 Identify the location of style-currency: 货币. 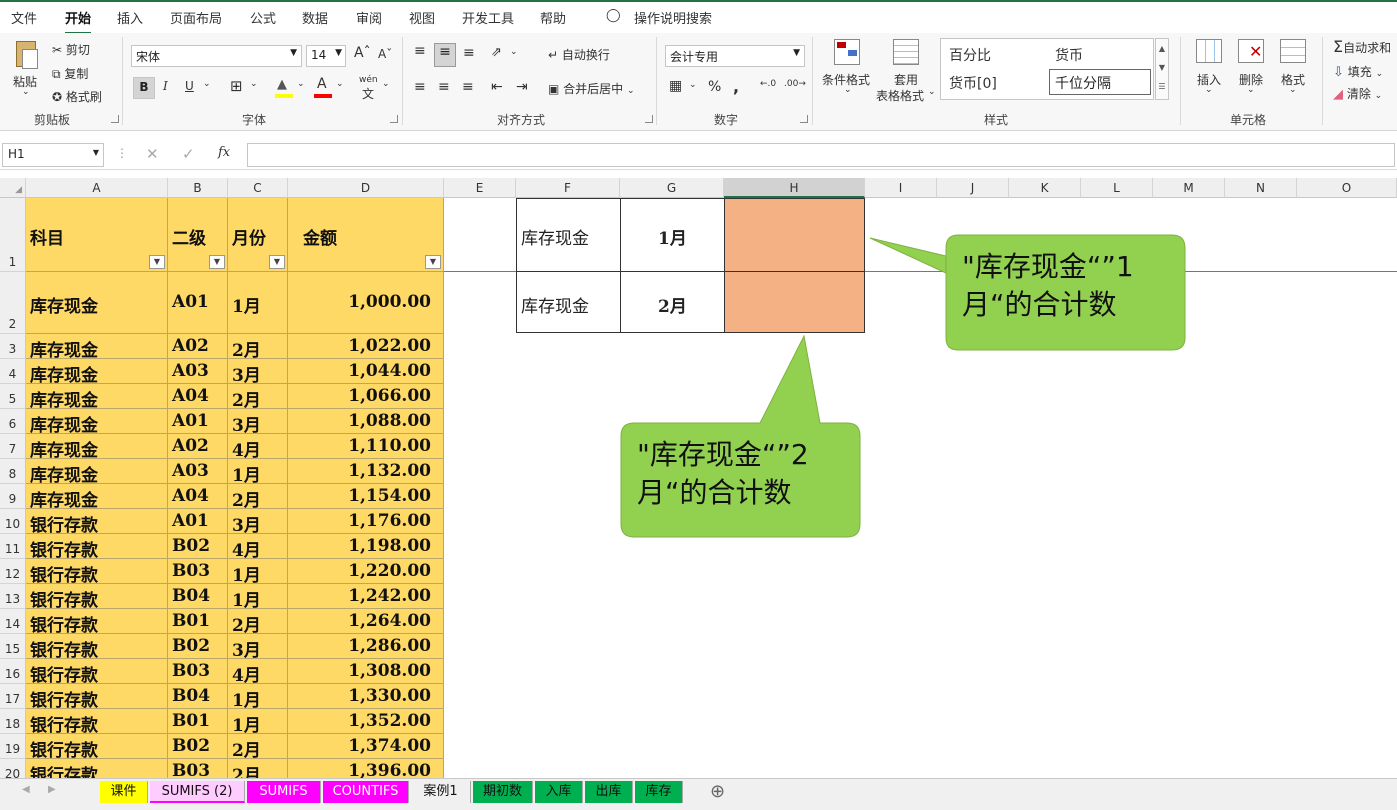
(1069, 55).